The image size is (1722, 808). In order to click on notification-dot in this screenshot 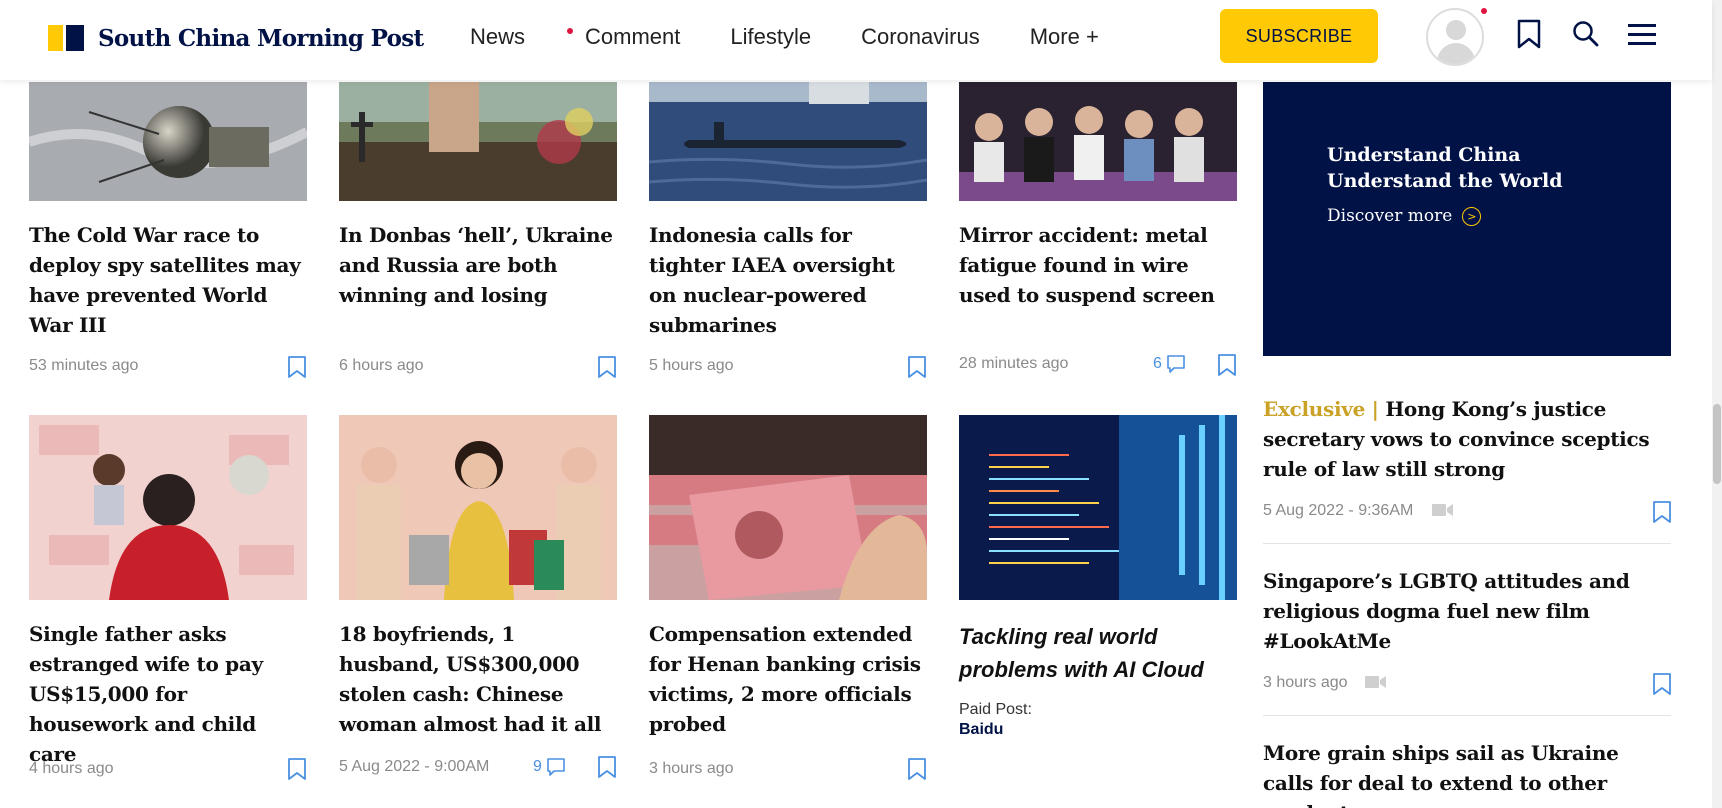, I will do `click(1484, 11)`.